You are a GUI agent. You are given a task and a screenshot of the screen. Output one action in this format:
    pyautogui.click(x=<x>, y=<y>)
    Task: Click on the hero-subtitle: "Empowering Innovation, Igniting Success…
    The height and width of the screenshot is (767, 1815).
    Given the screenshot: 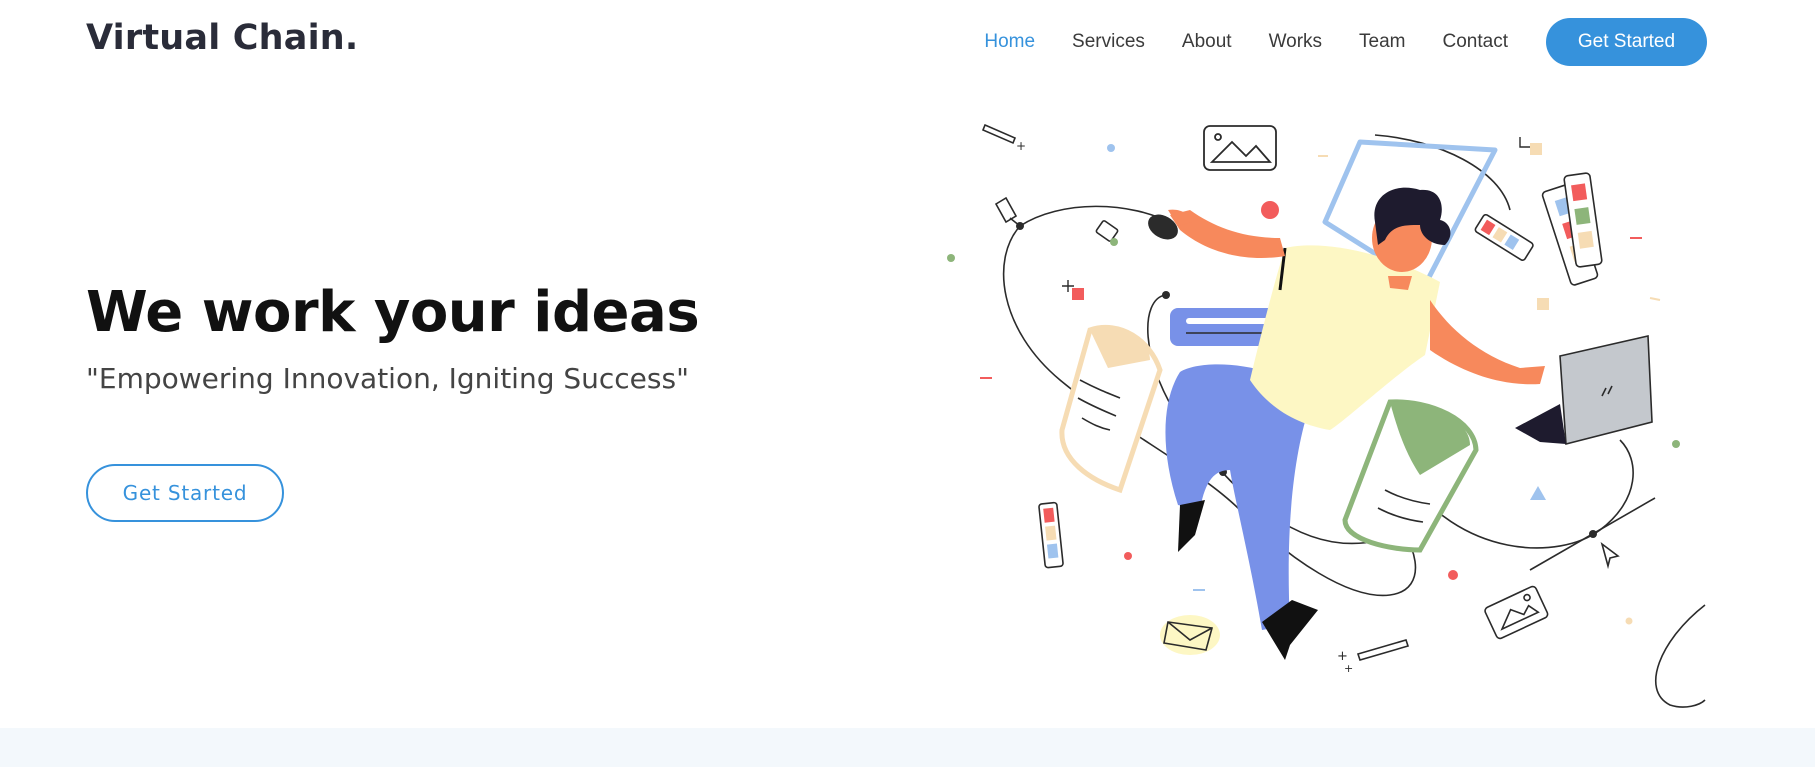 What is the action you would take?
    pyautogui.click(x=387, y=378)
    